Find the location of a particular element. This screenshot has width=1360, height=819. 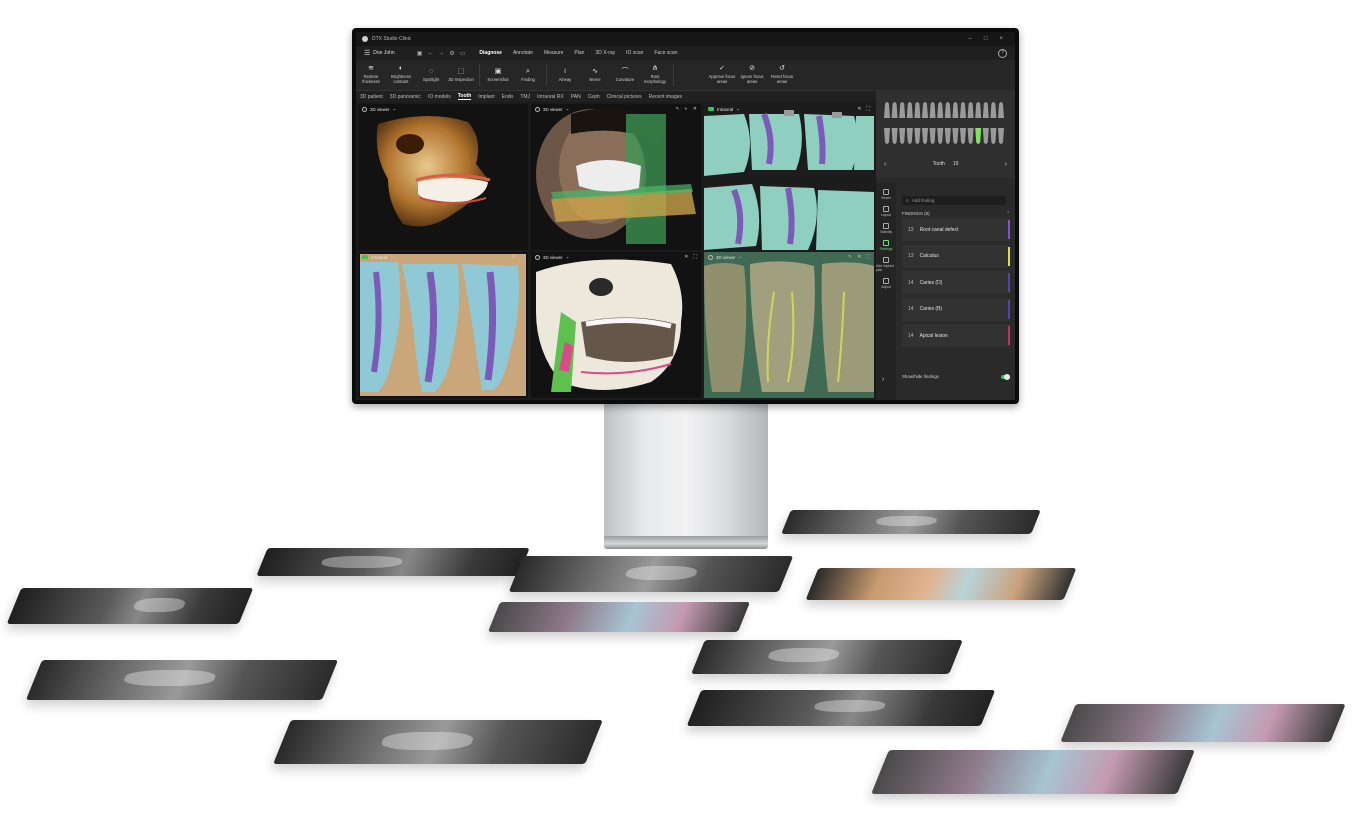

view-tab-ceph: Ceph is located at coordinates (594, 97).